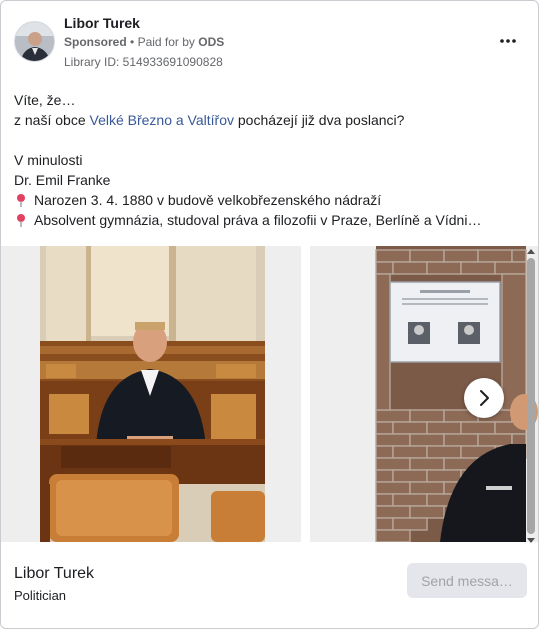 The height and width of the screenshot is (629, 539). Describe the element at coordinates (40, 595) in the screenshot. I see `cta-page-category: Politician` at that location.